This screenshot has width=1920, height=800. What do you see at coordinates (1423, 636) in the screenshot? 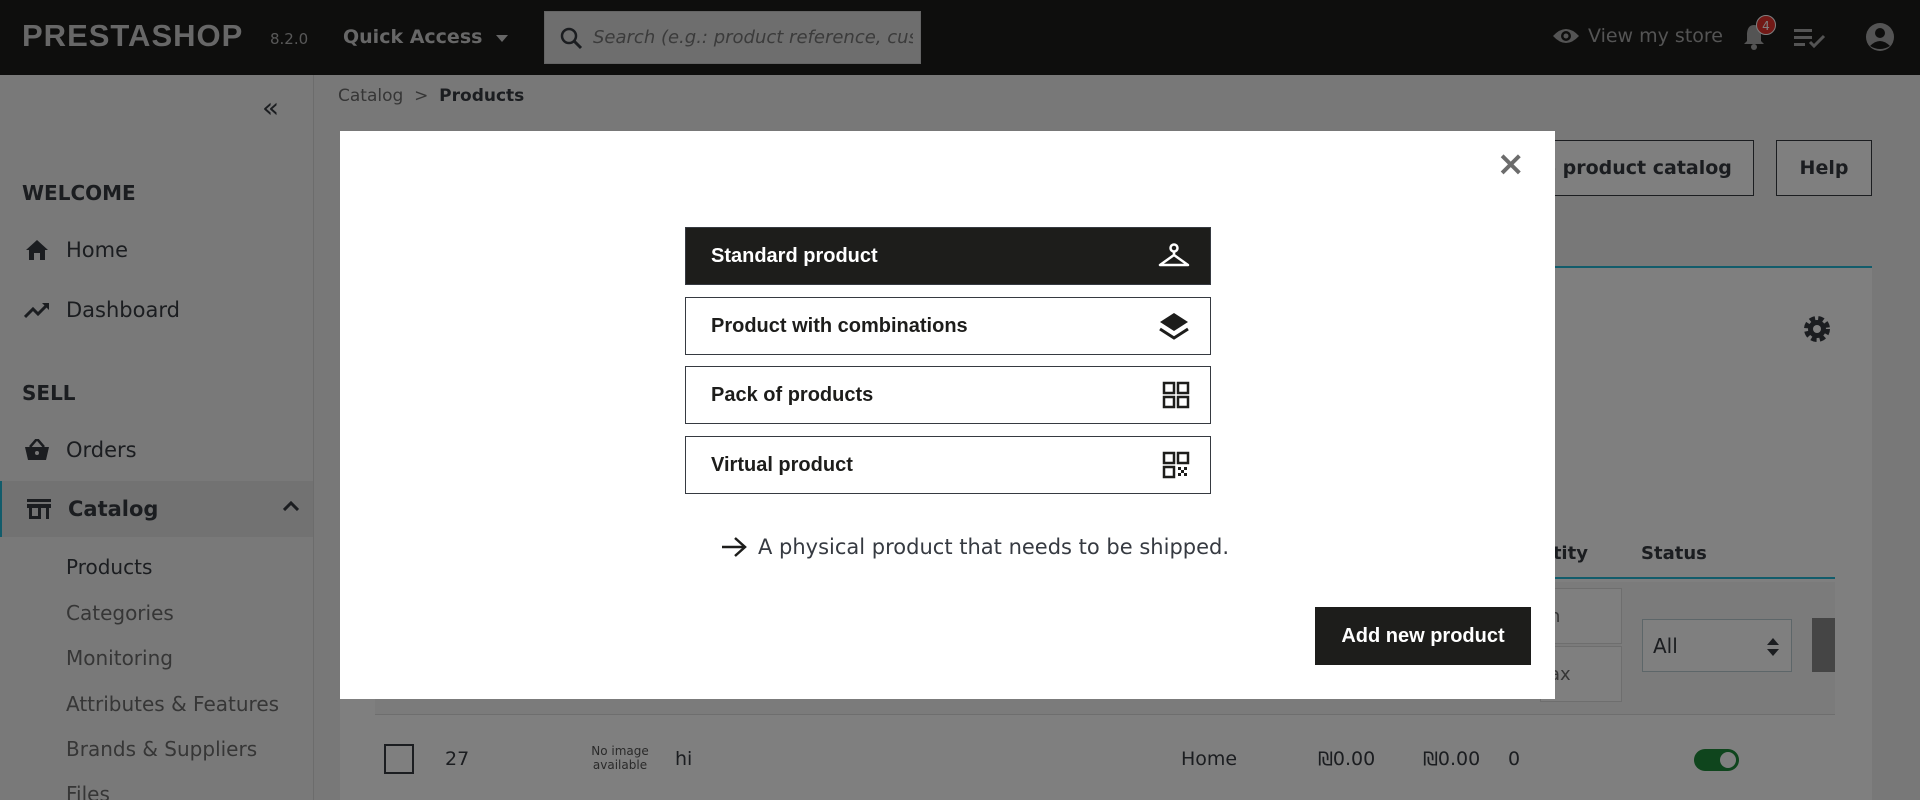
I see `add-new-product-button: Add new product` at bounding box center [1423, 636].